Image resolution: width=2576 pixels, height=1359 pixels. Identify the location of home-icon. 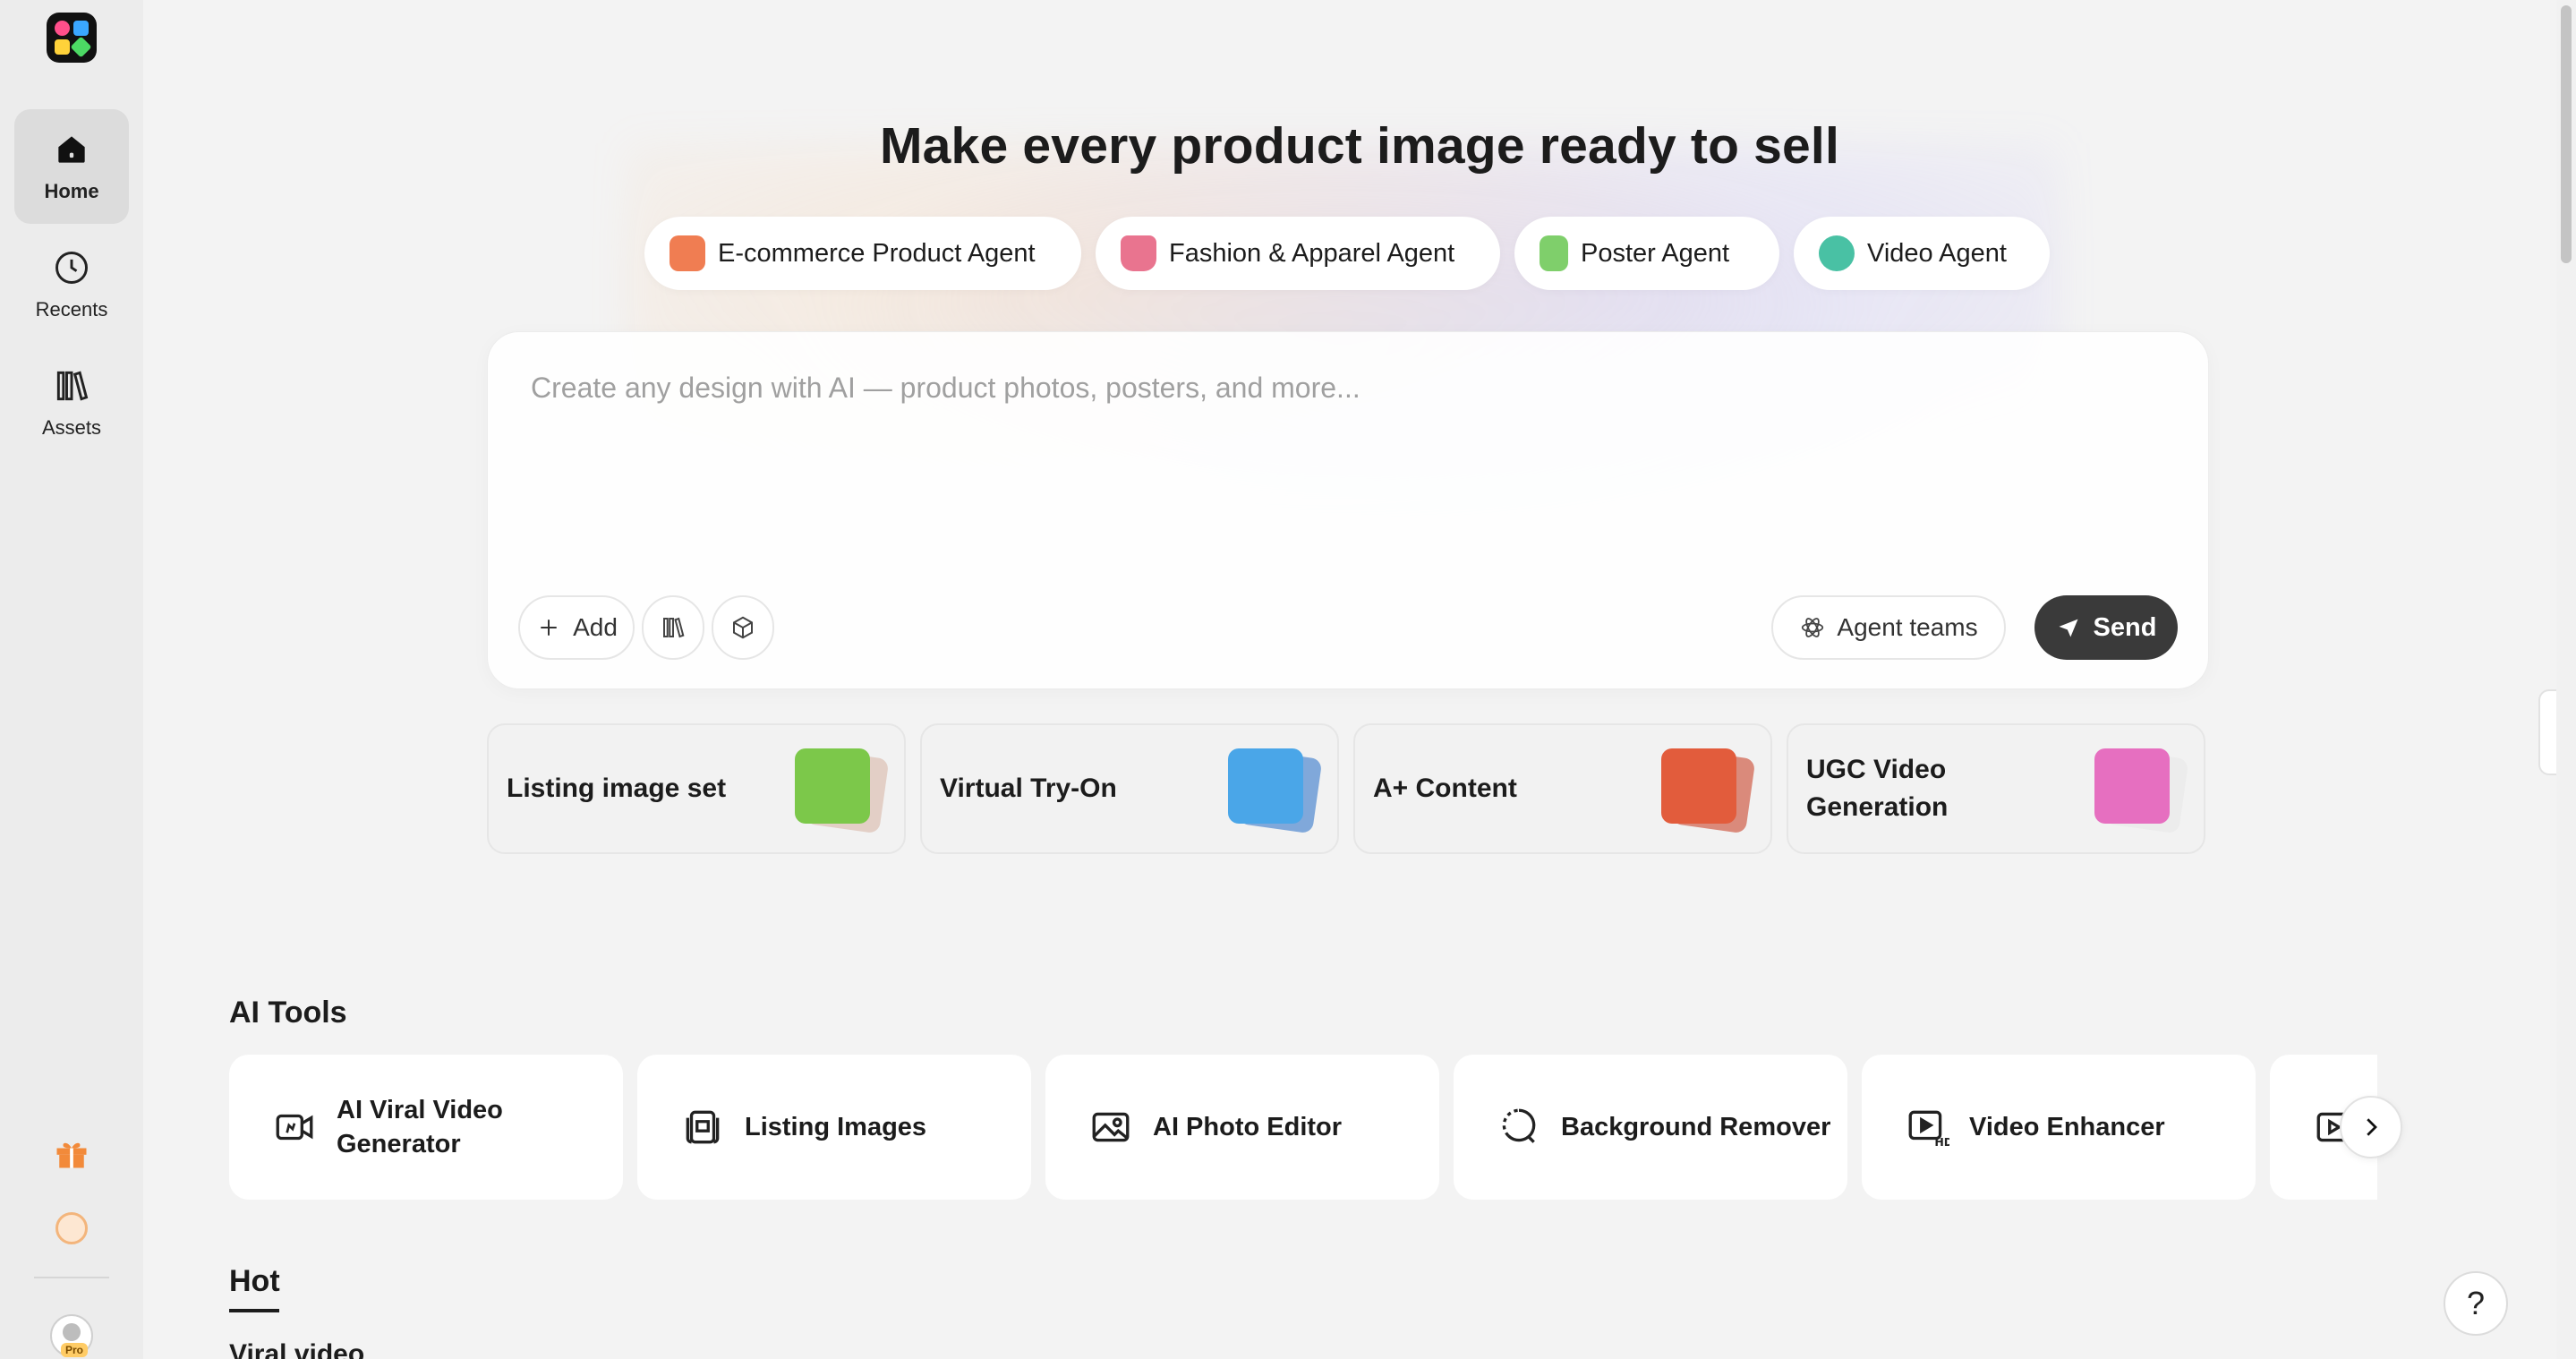
(71, 149).